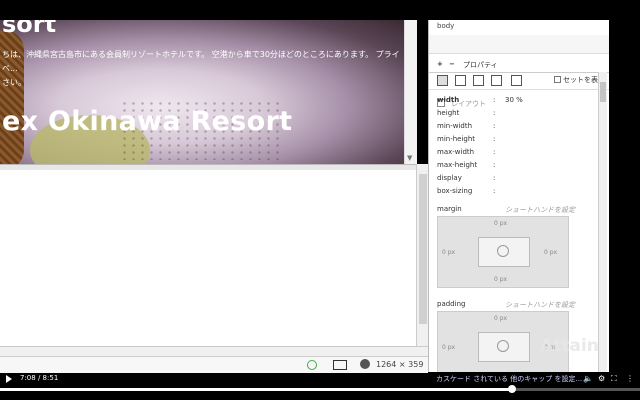  Describe the element at coordinates (400, 364) in the screenshot. I see `viewport-size: 1264 × 359` at that location.